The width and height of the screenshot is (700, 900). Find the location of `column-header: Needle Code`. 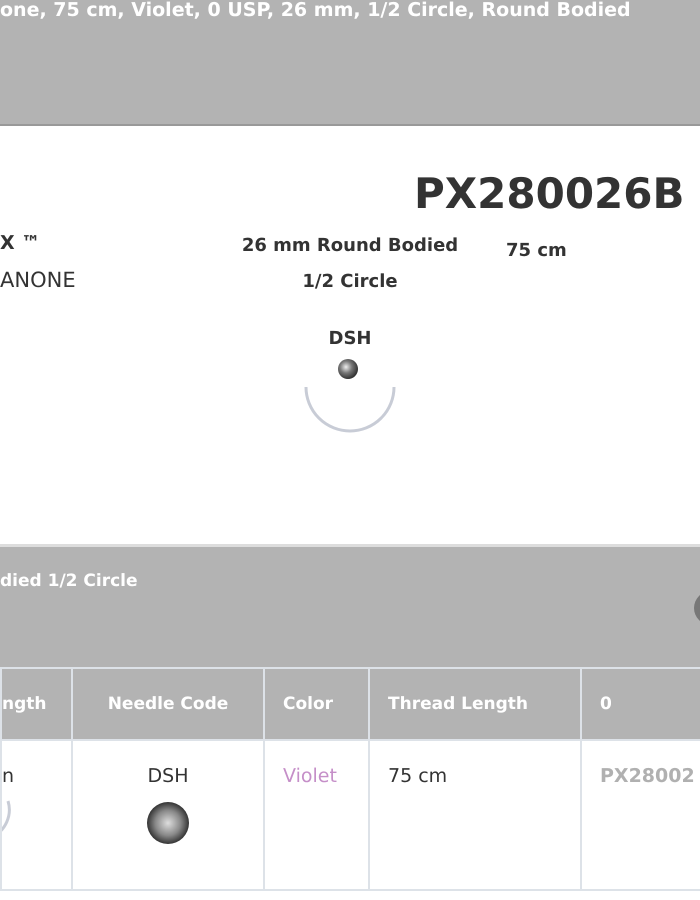

column-header: Needle Code is located at coordinates (168, 704).